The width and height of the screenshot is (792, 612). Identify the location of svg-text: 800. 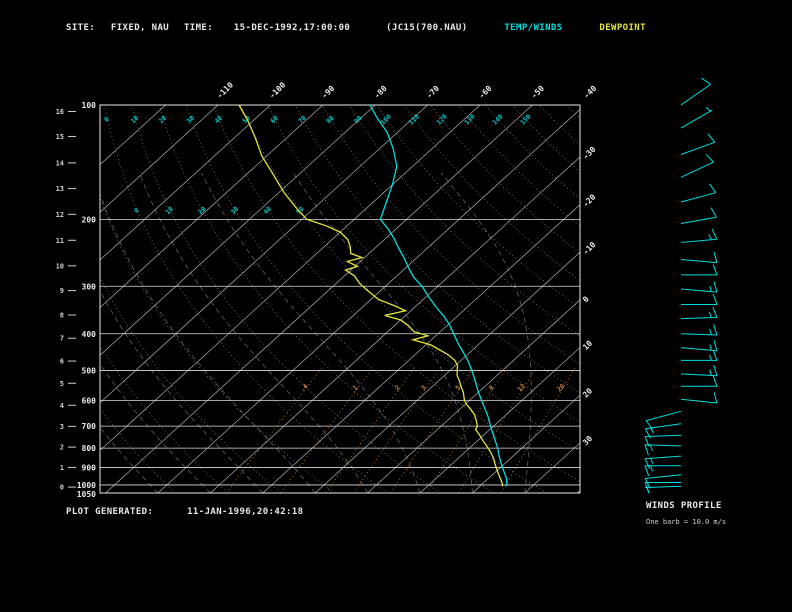
(89, 448).